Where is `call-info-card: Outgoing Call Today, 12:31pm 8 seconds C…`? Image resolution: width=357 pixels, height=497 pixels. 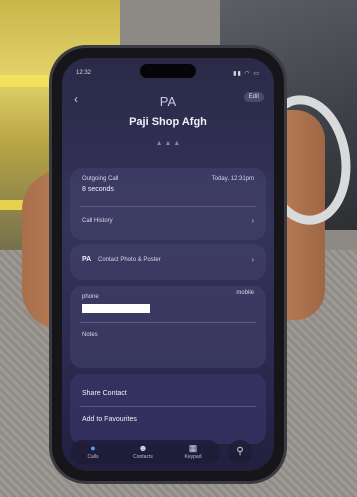 call-info-card: Outgoing Call Today, 12:31pm 8 seconds C… is located at coordinates (168, 204).